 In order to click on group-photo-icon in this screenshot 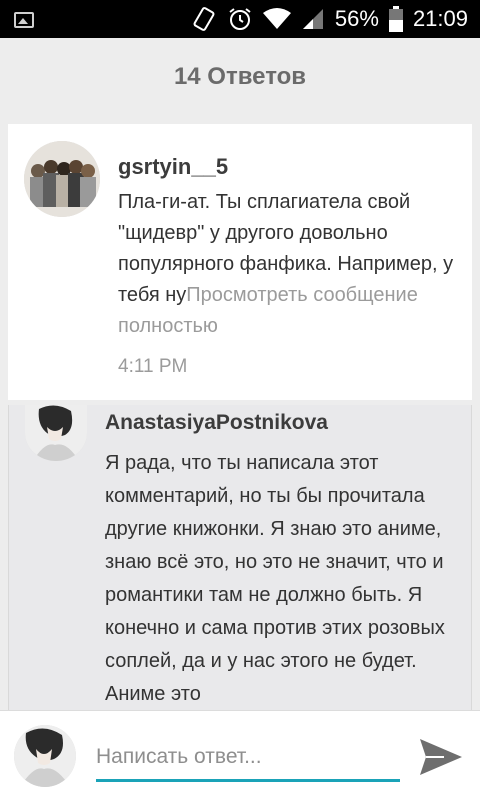, I will do `click(62, 179)`.